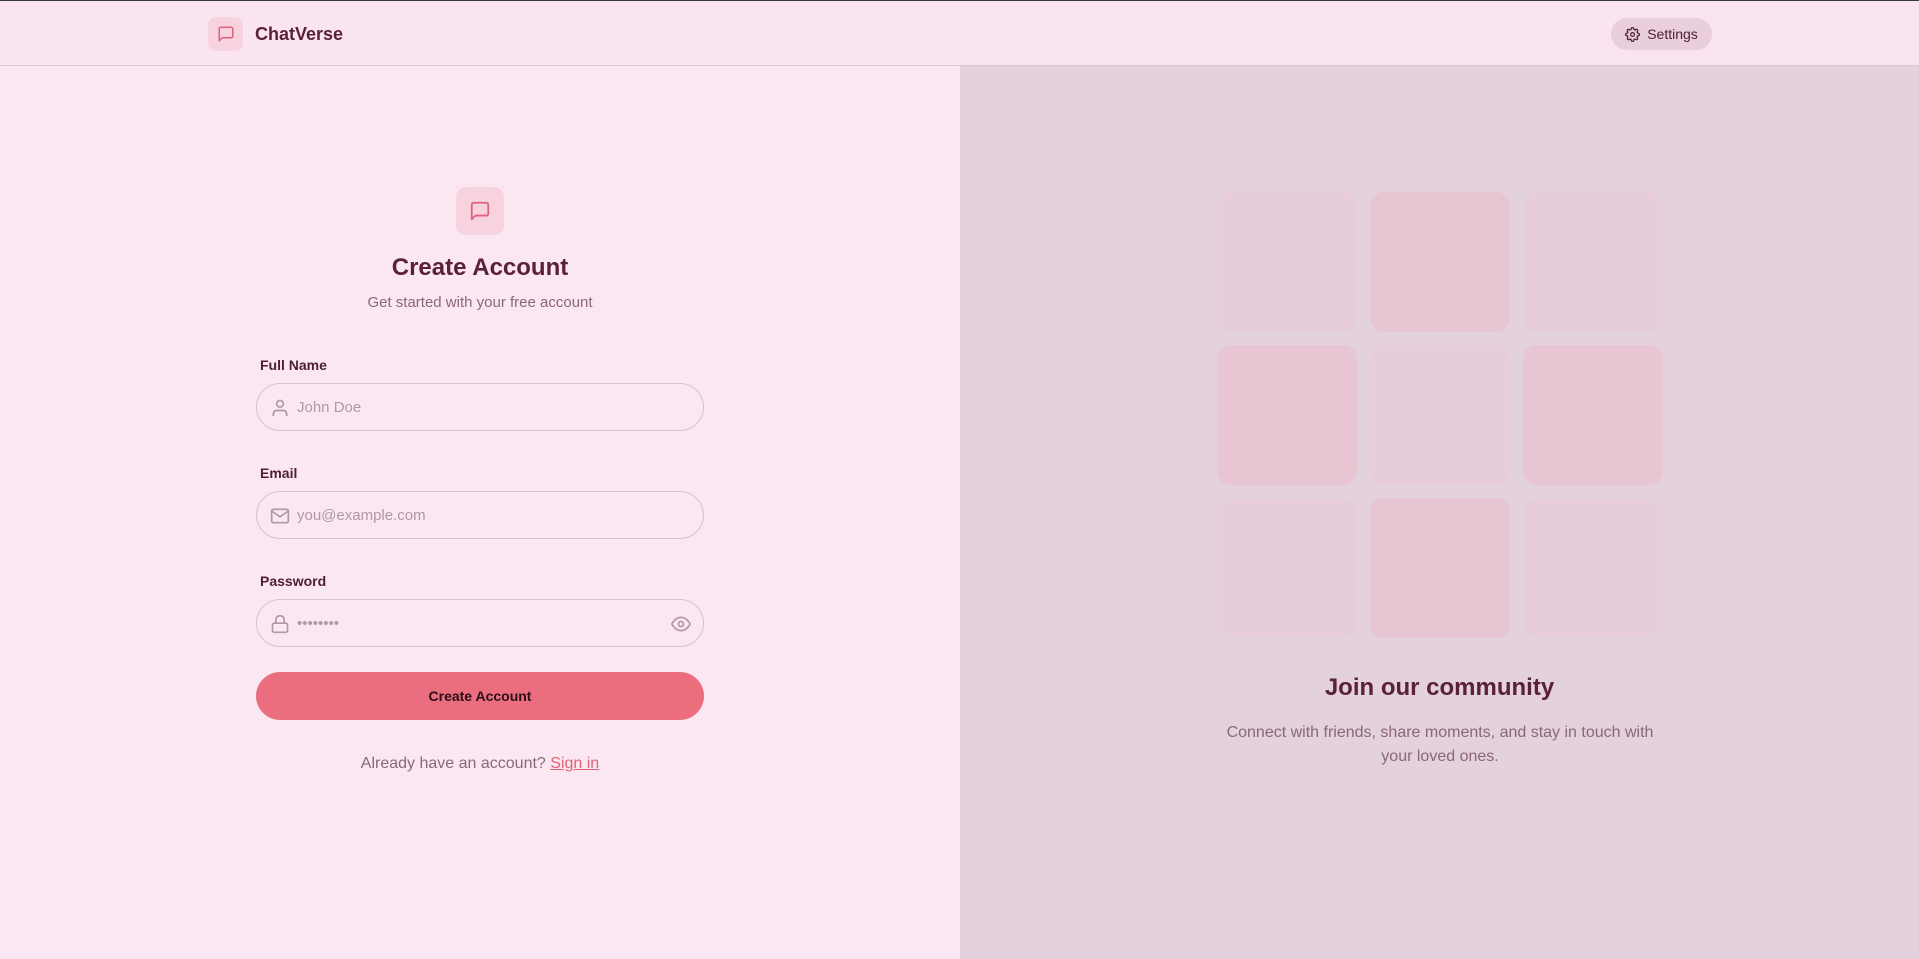  I want to click on full-name-field-wrapper, so click(480, 407).